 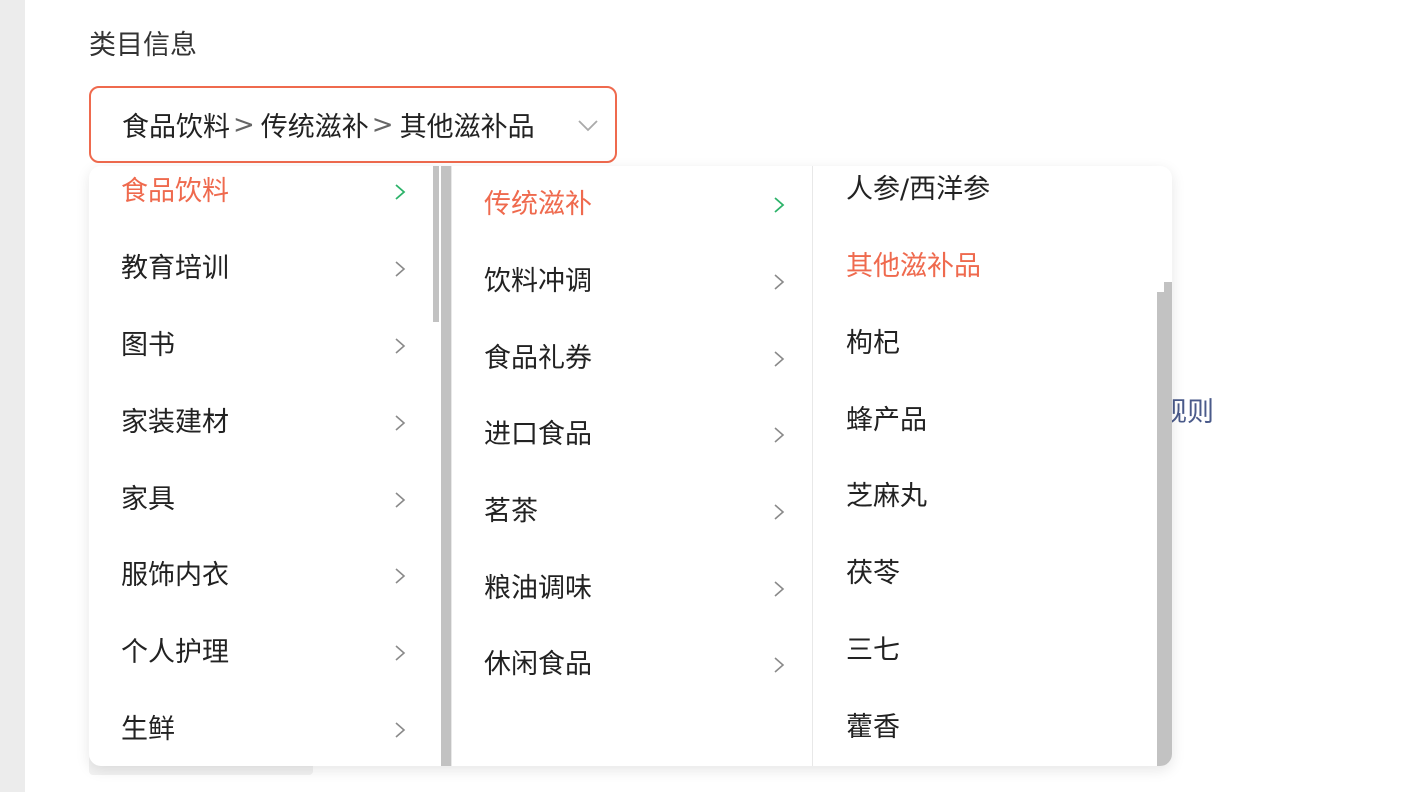 What do you see at coordinates (992, 651) in the screenshot?
I see `cascader-item-sanqi: 三七` at bounding box center [992, 651].